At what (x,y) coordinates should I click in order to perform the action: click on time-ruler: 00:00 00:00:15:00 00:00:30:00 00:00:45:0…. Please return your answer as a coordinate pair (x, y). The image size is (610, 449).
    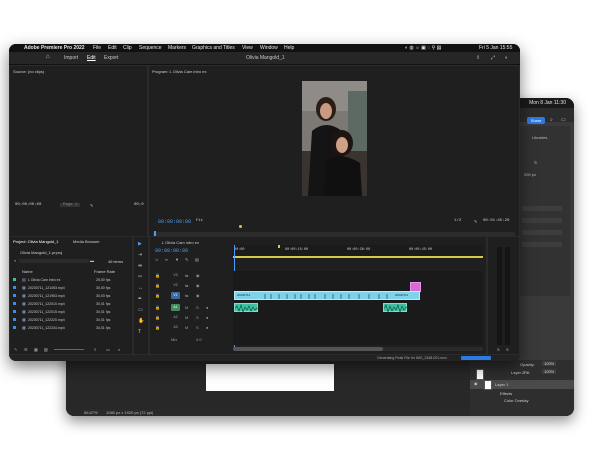
    Looking at the image, I should click on (358, 251).